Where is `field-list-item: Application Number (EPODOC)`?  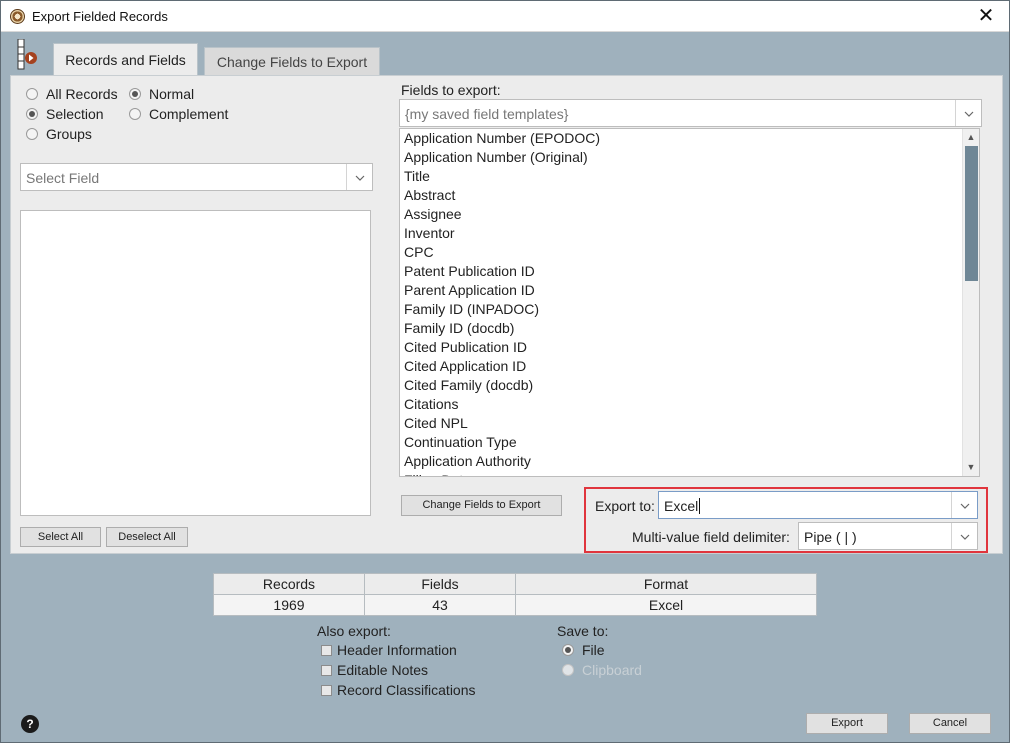
field-list-item: Application Number (EPODOC) is located at coordinates (689, 138).